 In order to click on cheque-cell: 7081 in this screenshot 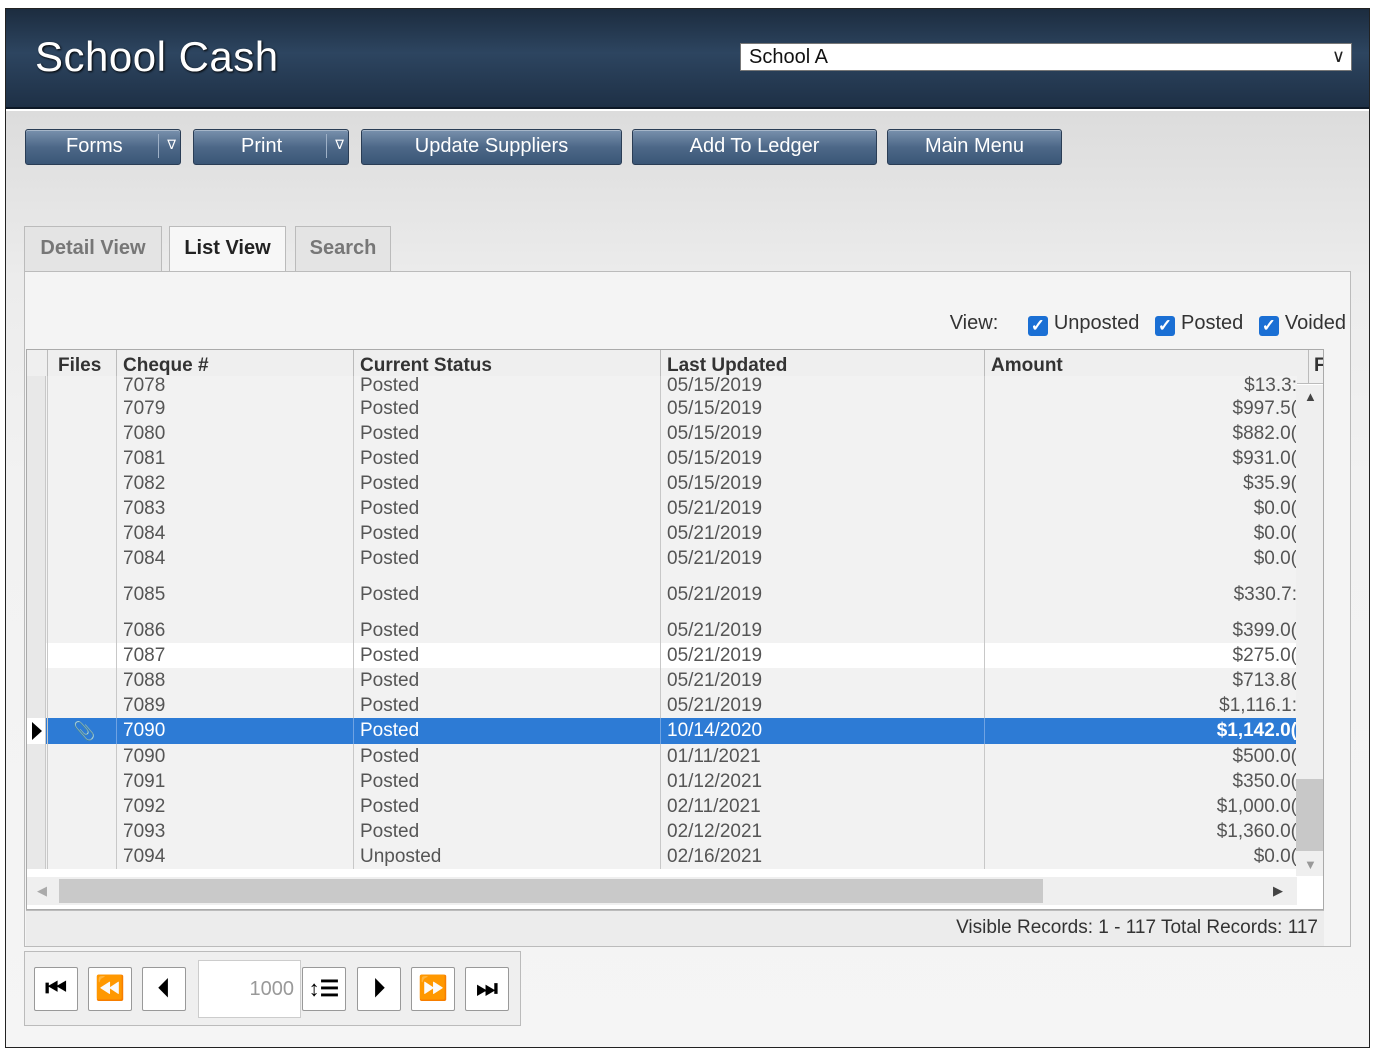, I will do `click(235, 458)`.